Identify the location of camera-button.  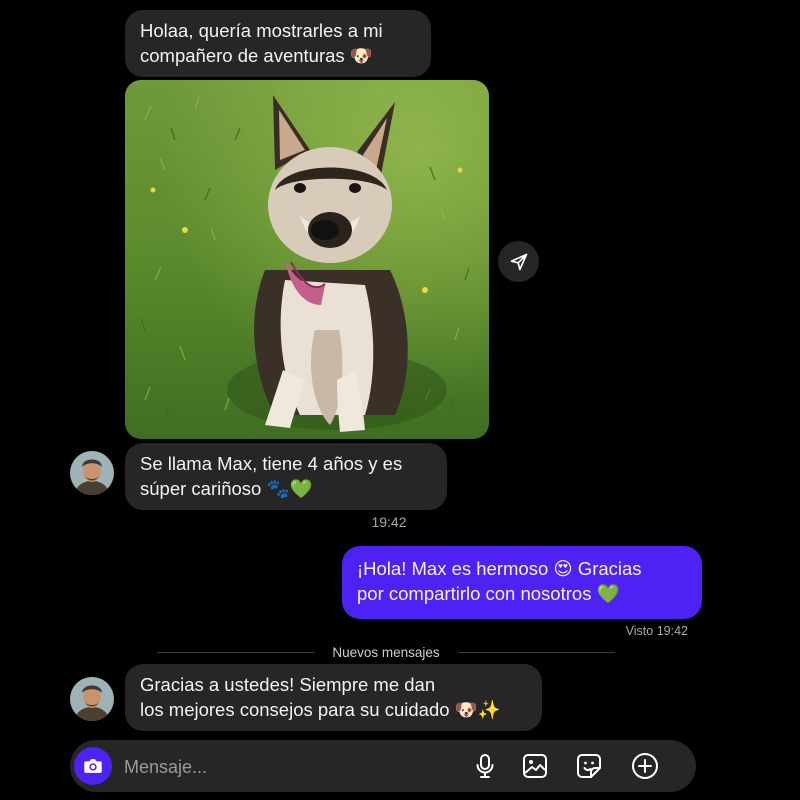
(93, 766).